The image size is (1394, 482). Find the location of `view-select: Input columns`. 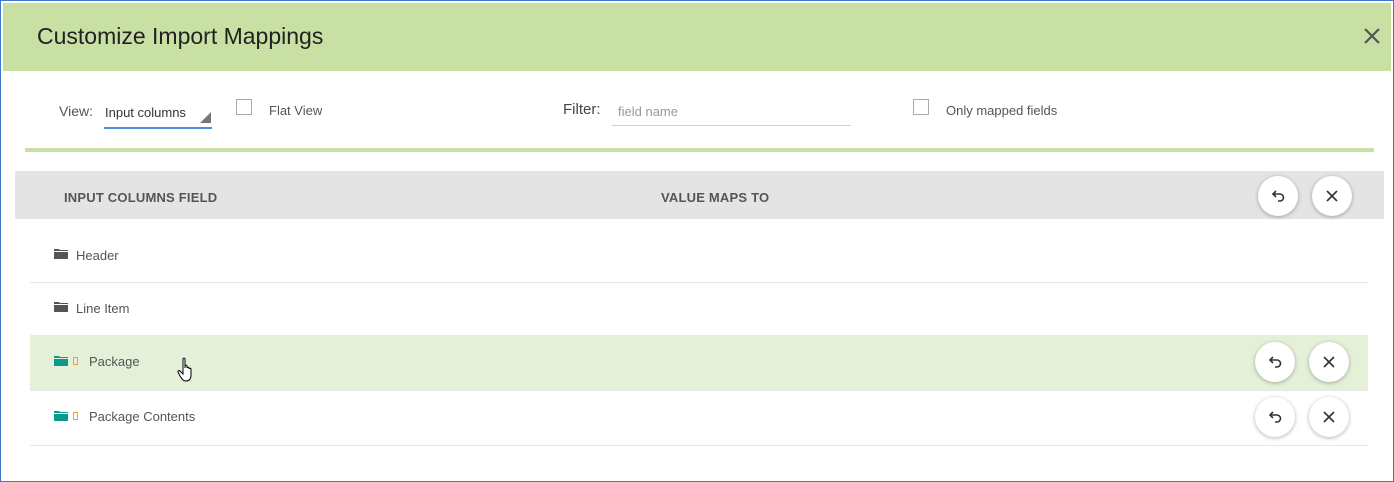

view-select: Input columns is located at coordinates (158, 114).